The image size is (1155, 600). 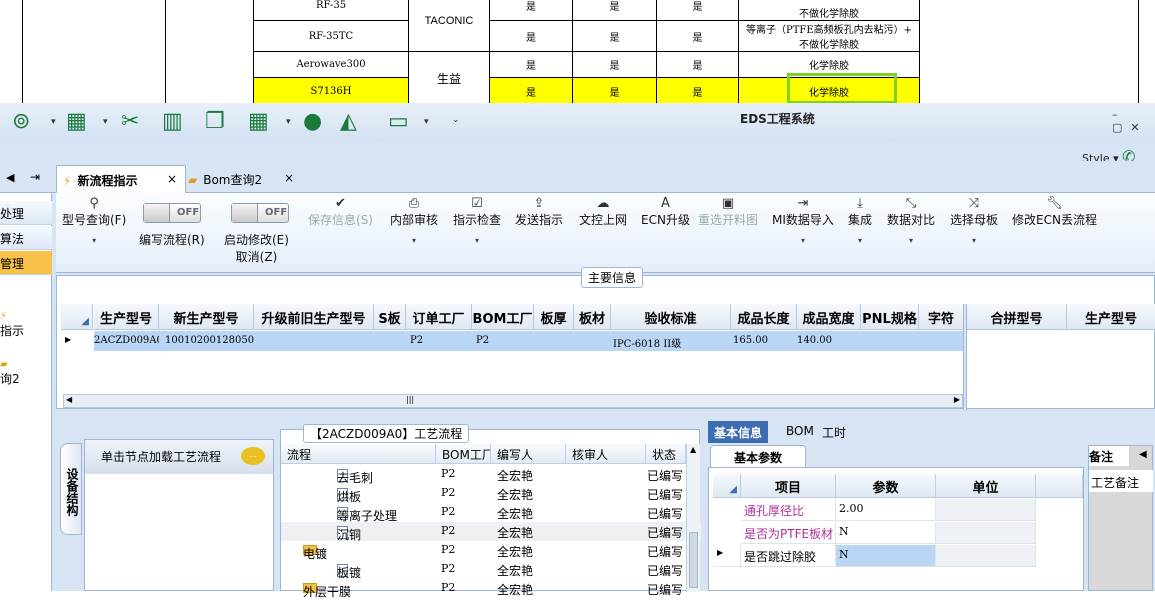 I want to click on cell-material, so click(x=592, y=341).